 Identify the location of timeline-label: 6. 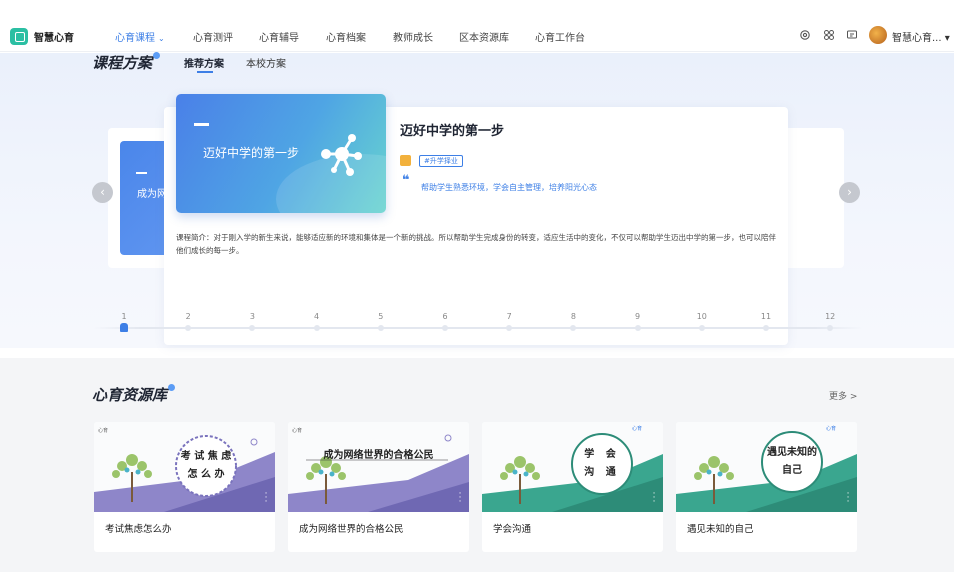
(445, 316).